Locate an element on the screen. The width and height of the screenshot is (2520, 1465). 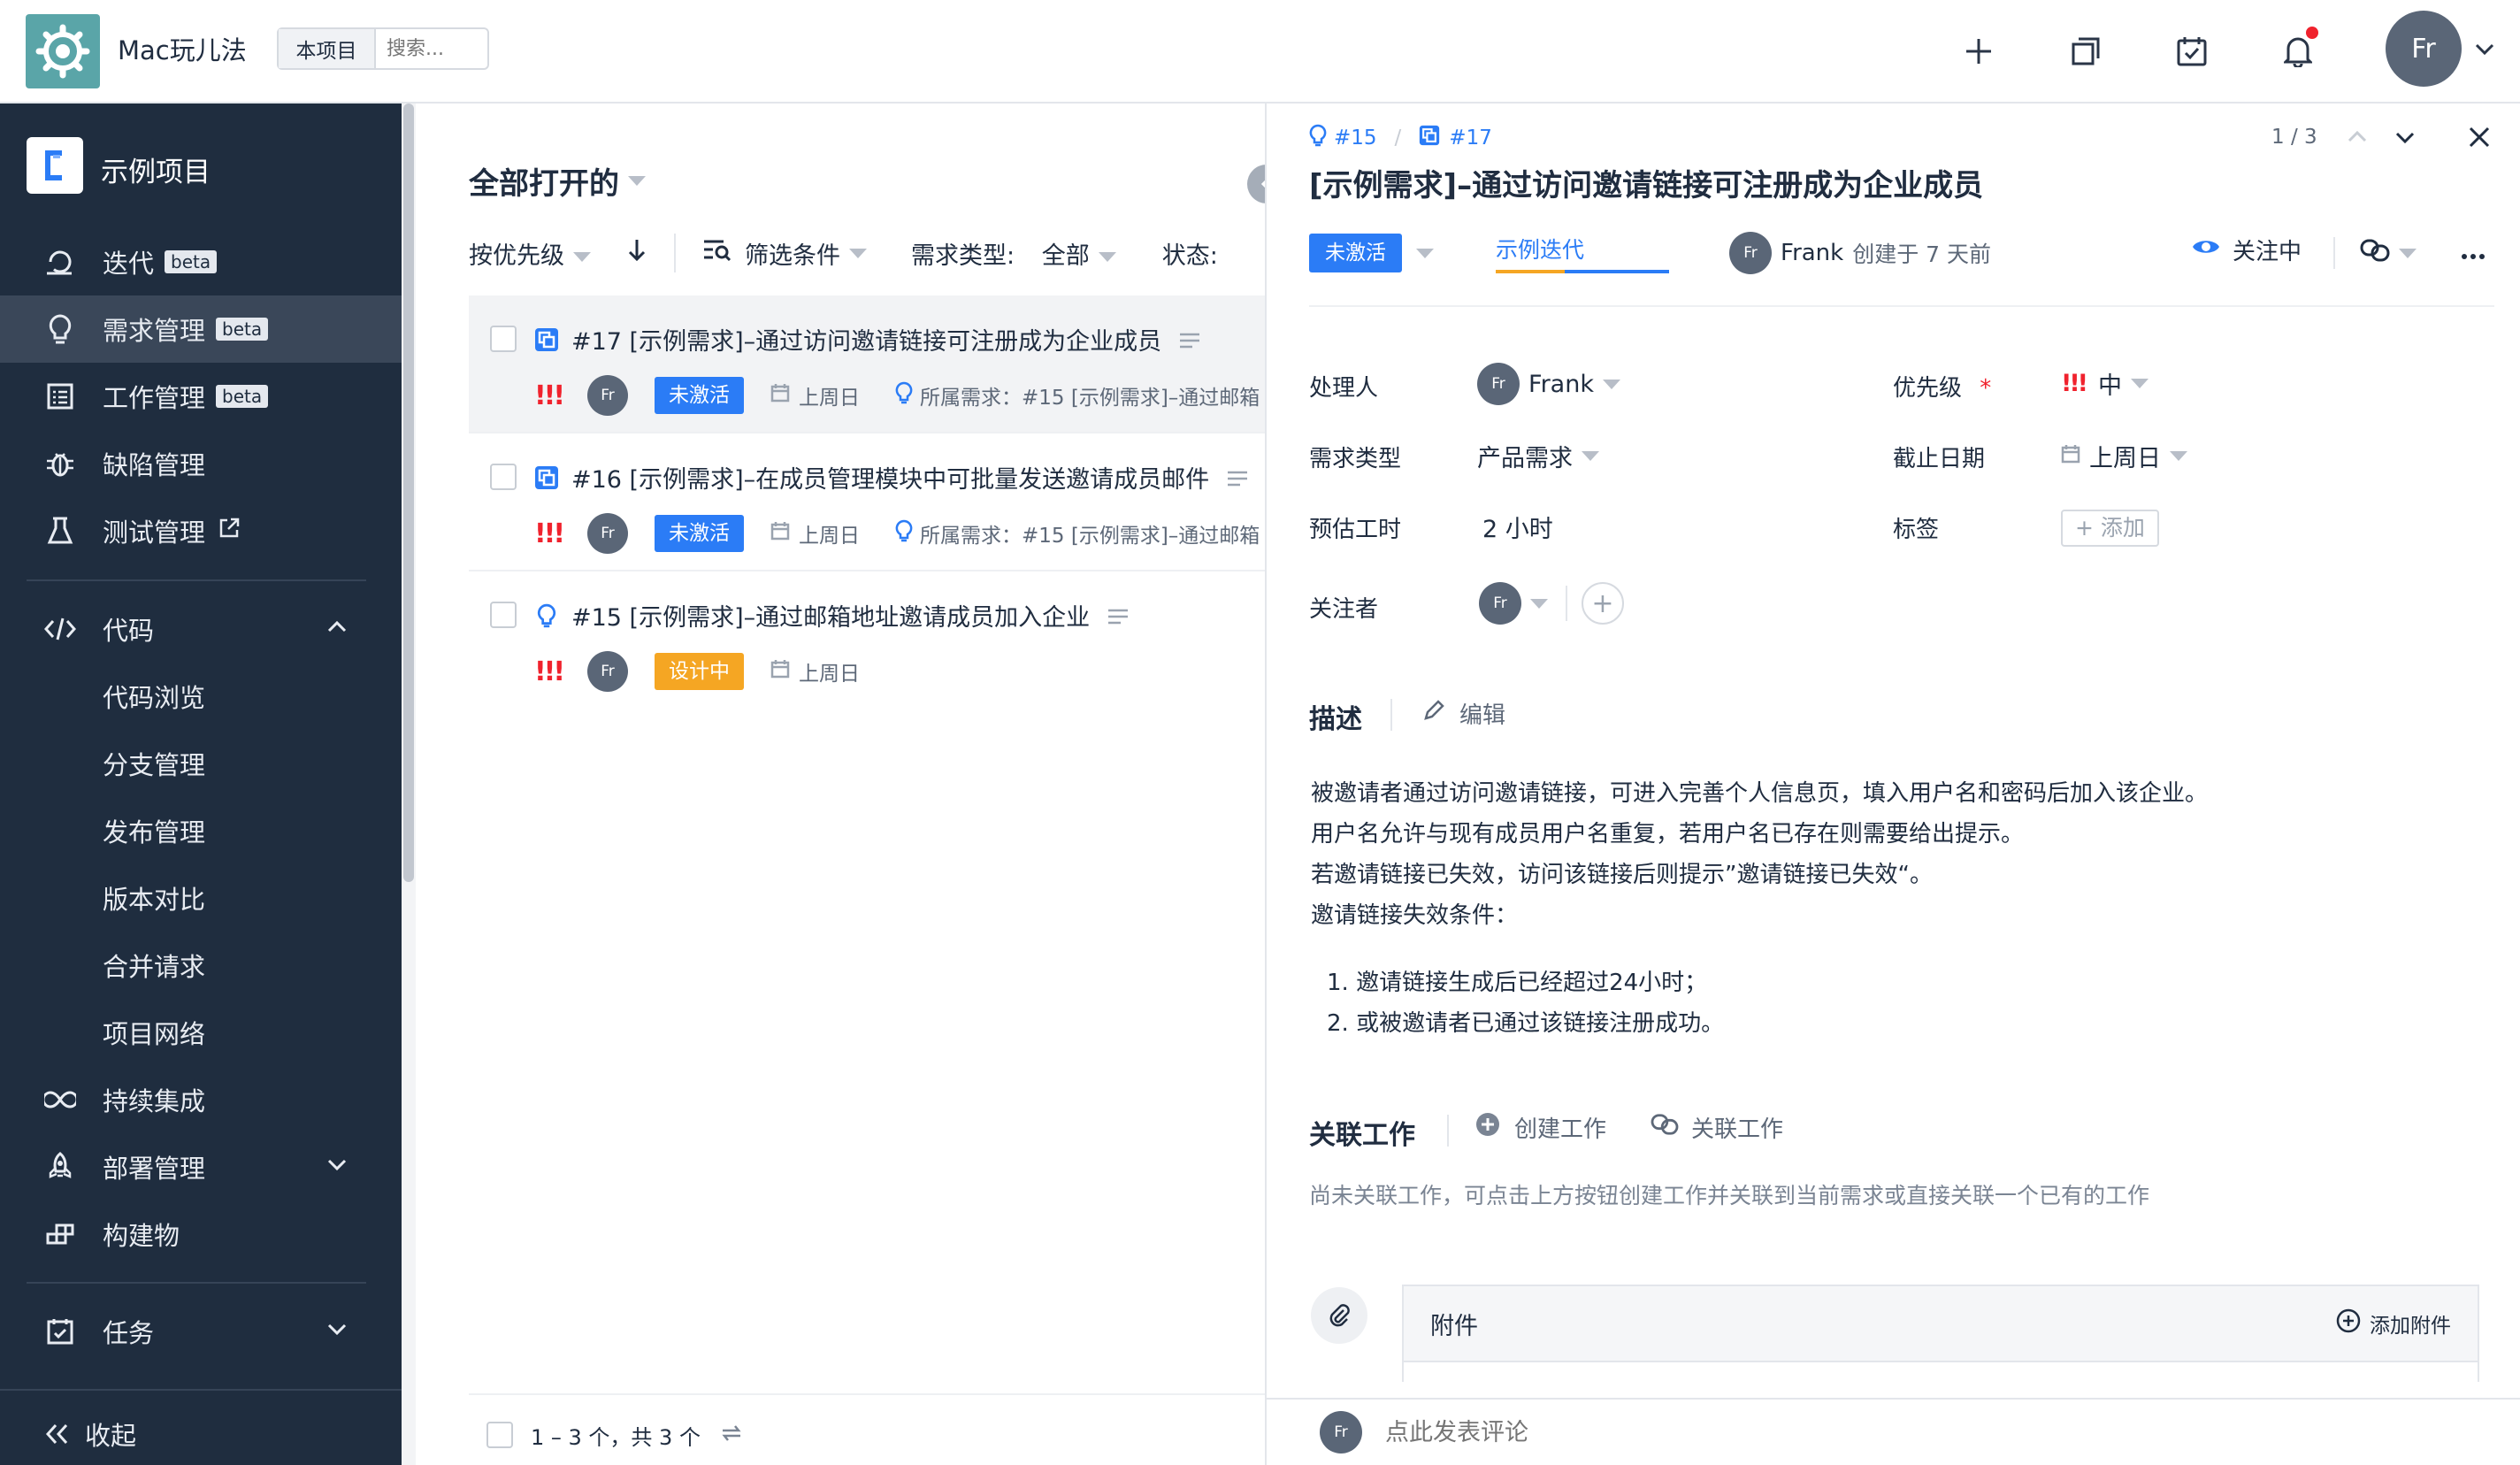
assignee-field: Fr Frank is located at coordinates (1548, 384).